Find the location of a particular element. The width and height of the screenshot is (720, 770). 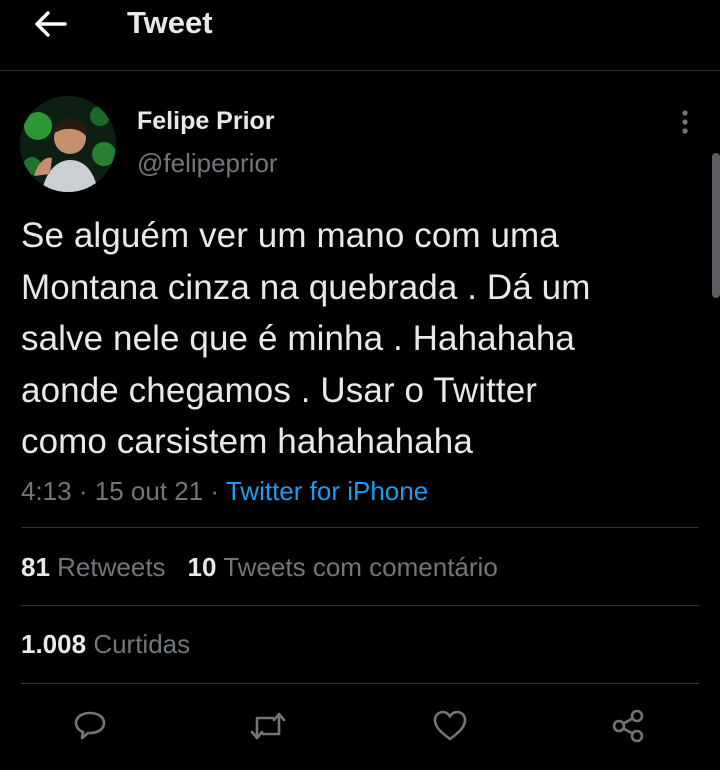

share-icon is located at coordinates (628, 726).